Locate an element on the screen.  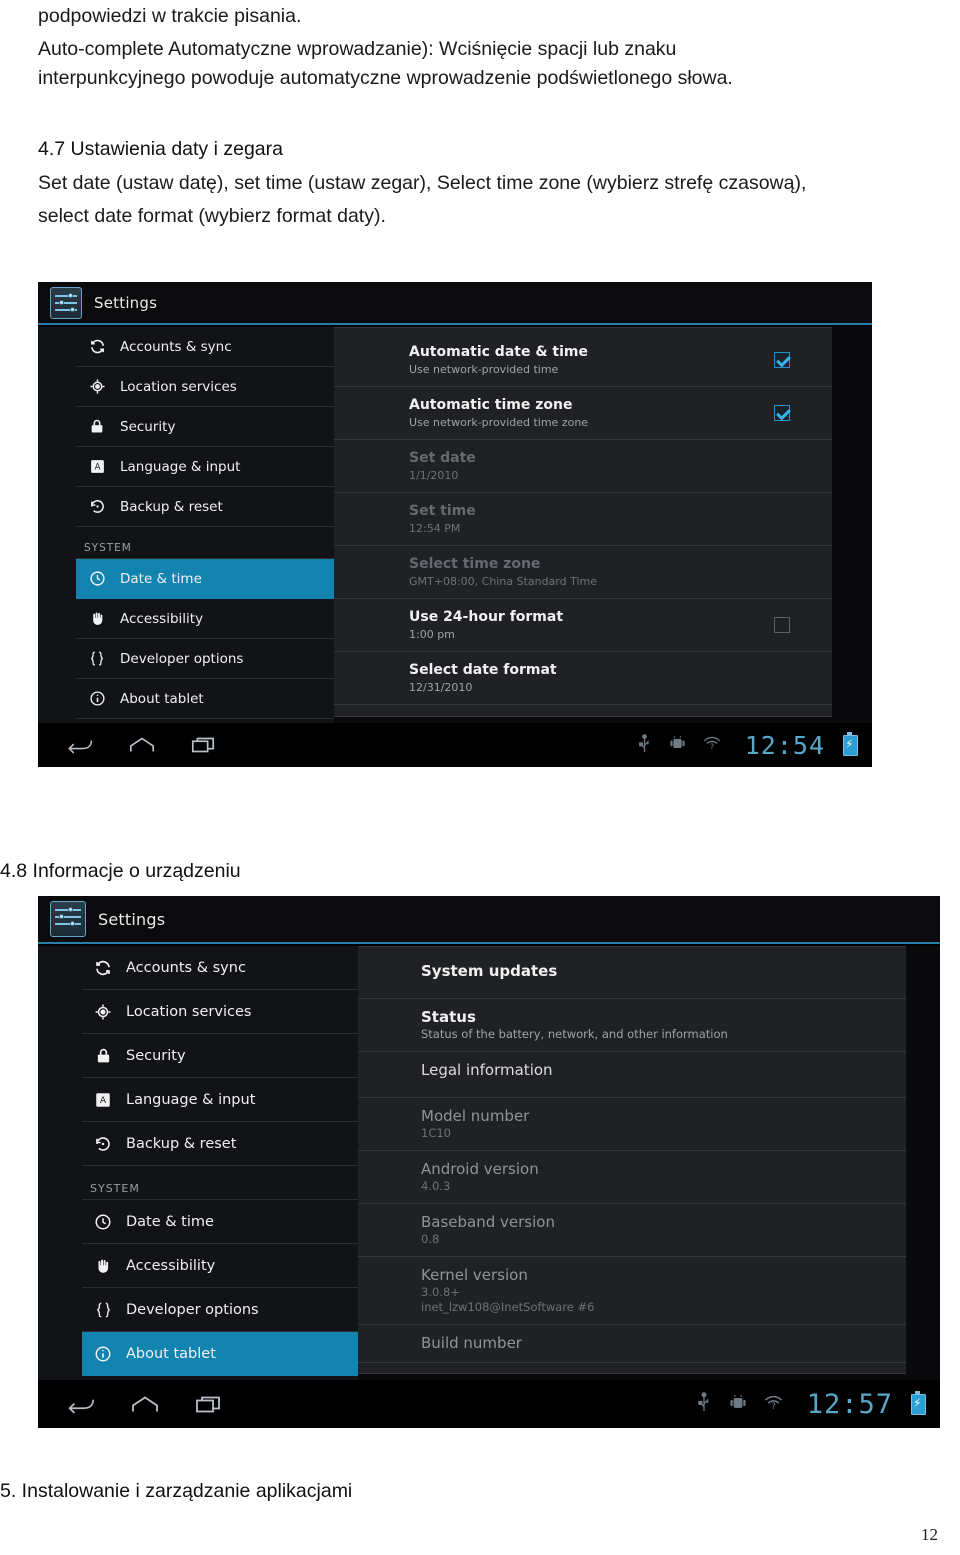
pref-summary: 1/1/2010 is located at coordinates (434, 475).